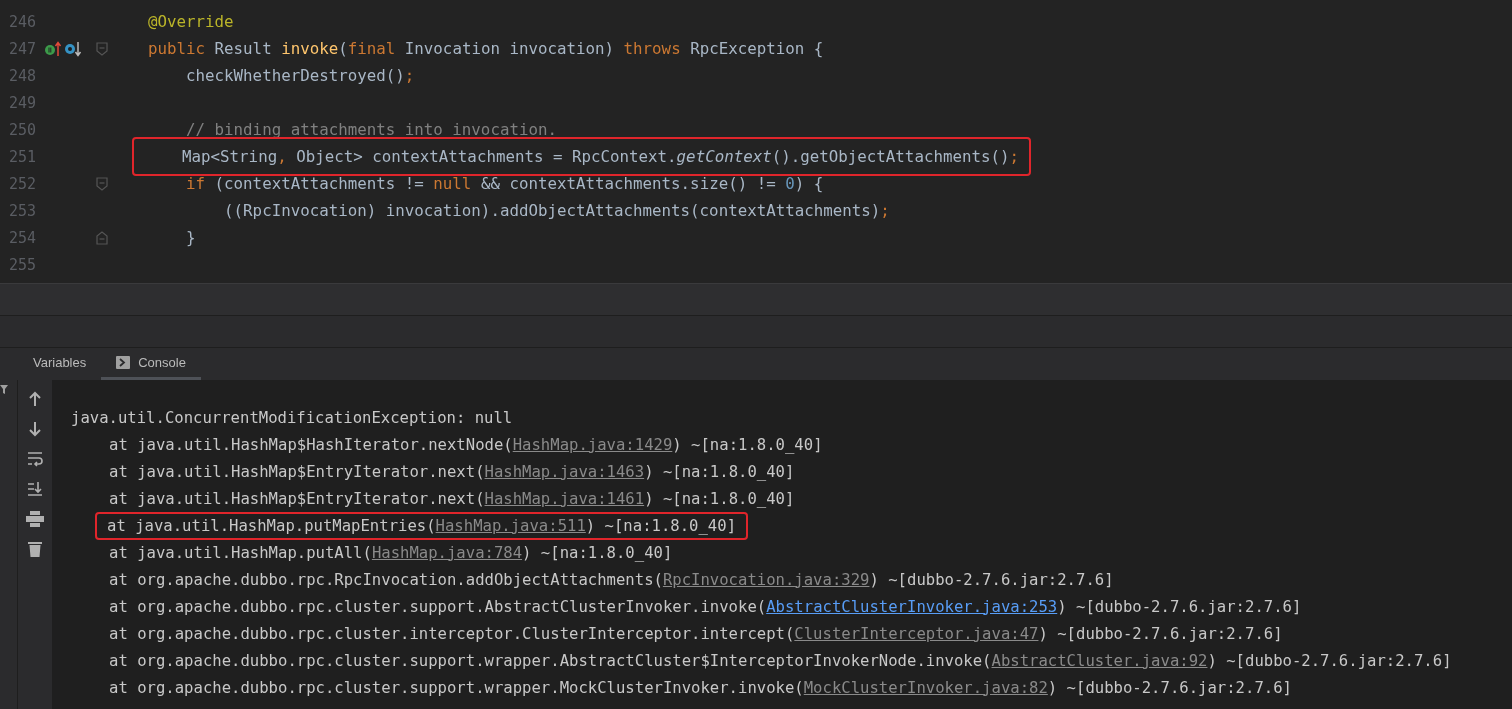 This screenshot has width=1512, height=709. Describe the element at coordinates (73, 48) in the screenshot. I see `overridden-down-icon` at that location.